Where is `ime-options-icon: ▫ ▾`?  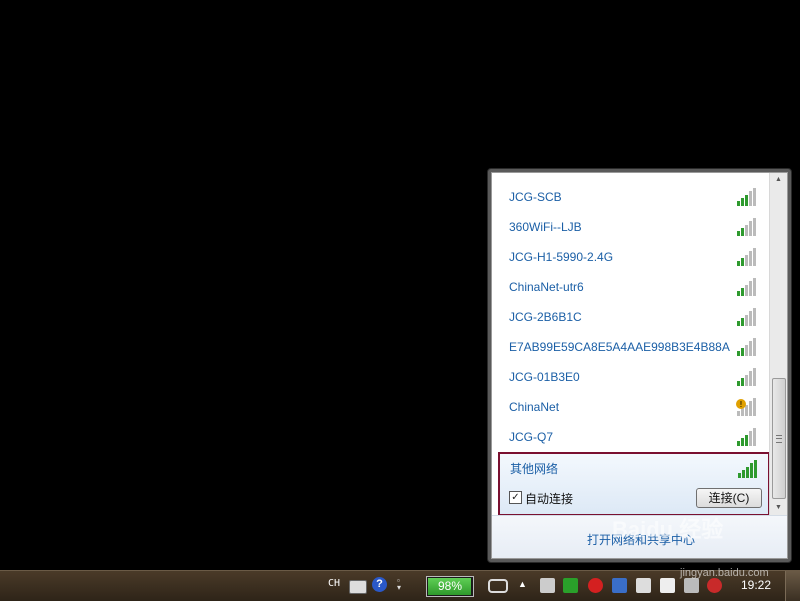
ime-options-icon: ▫ ▾ is located at coordinates (401, 584).